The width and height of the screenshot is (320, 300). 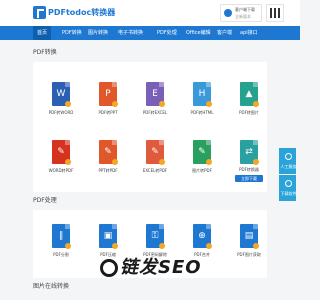 I want to click on client-icon, so click(x=228, y=13).